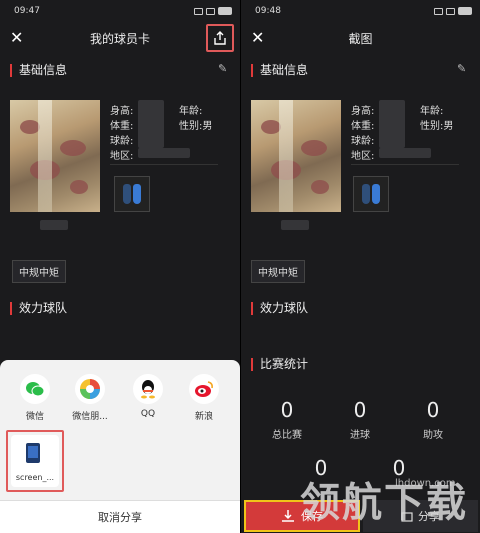 The width and height of the screenshot is (480, 533). I want to click on stat-label: 进球, so click(360, 435).